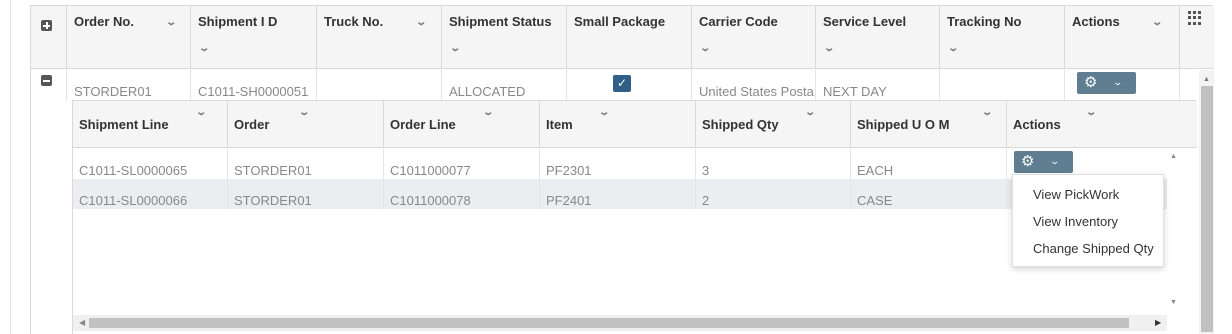 This screenshot has height=334, width=1232. What do you see at coordinates (1122, 37) in the screenshot?
I see `col-header-actions: Actions ⌄` at bounding box center [1122, 37].